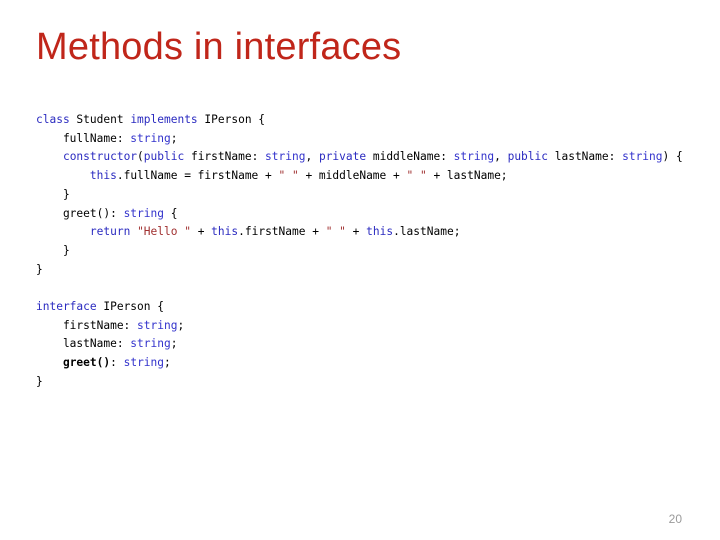  I want to click on code-token: greet(), so click(86, 363).